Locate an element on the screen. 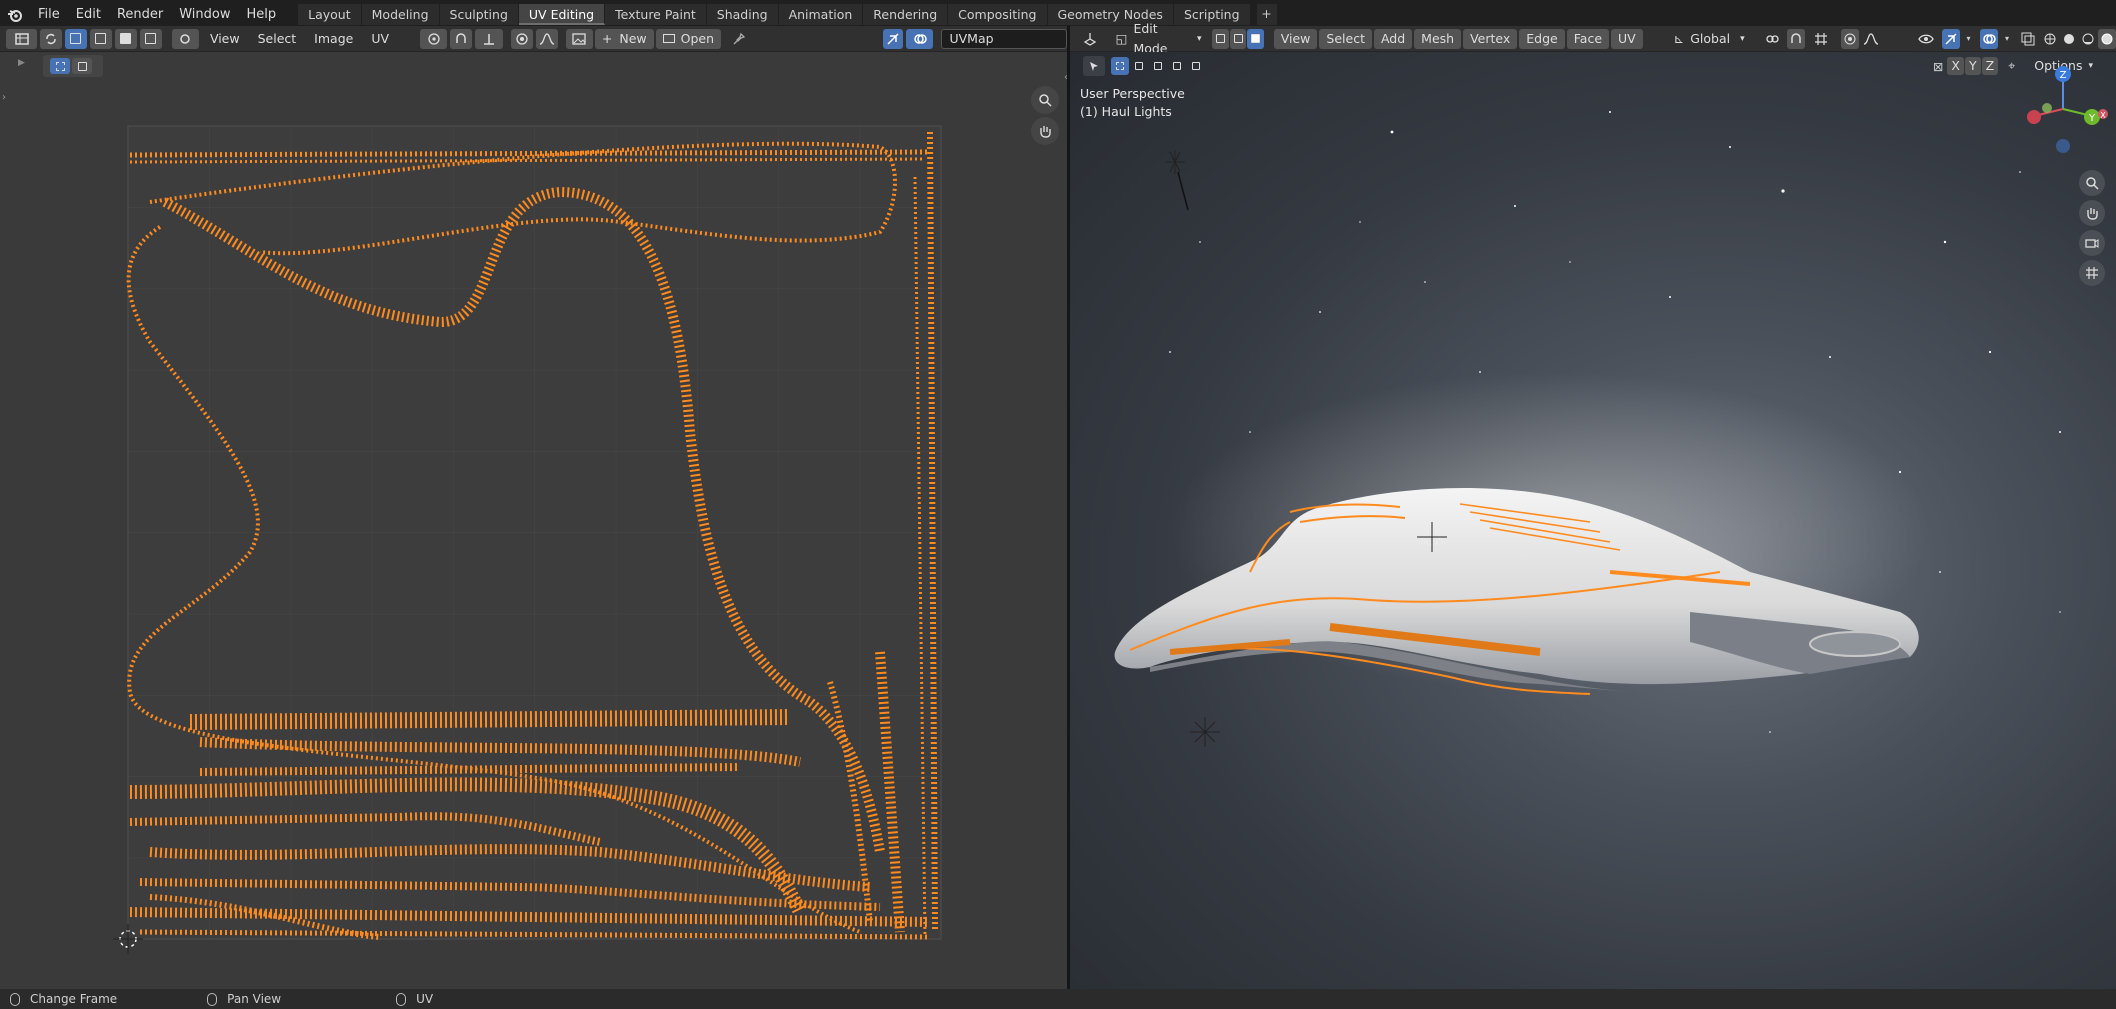  gizmo-dropdown-icon: ▾ is located at coordinates (1968, 38).